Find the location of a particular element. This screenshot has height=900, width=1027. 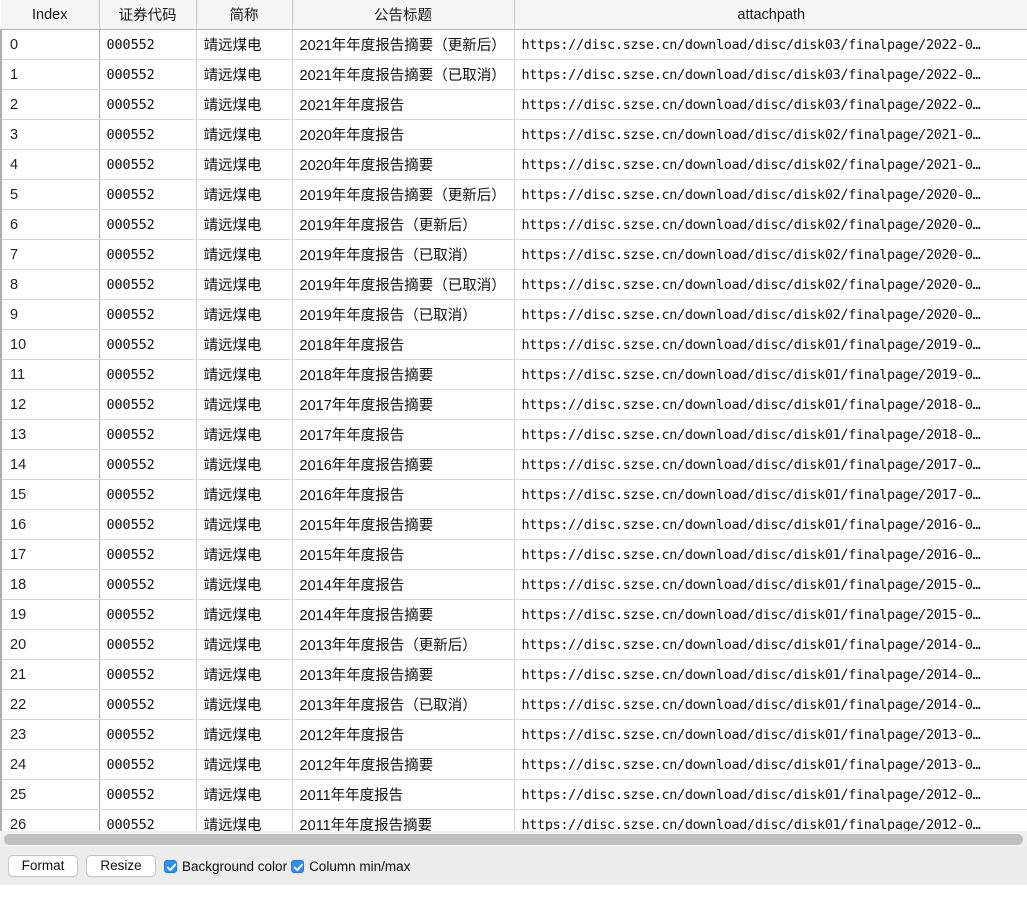

cell-title: 2015年年度报告摘要 is located at coordinates (403, 524).